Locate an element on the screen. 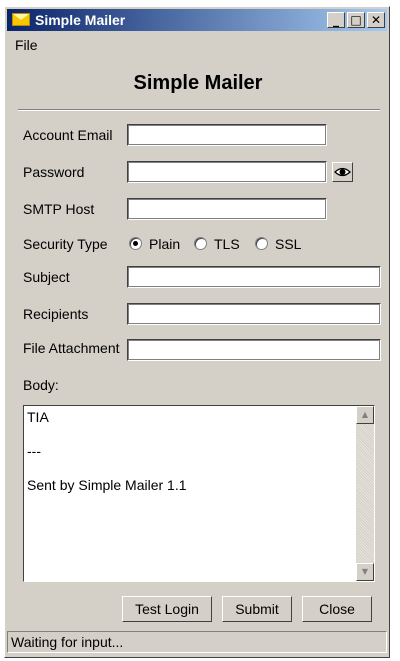  password-field is located at coordinates (227, 172).